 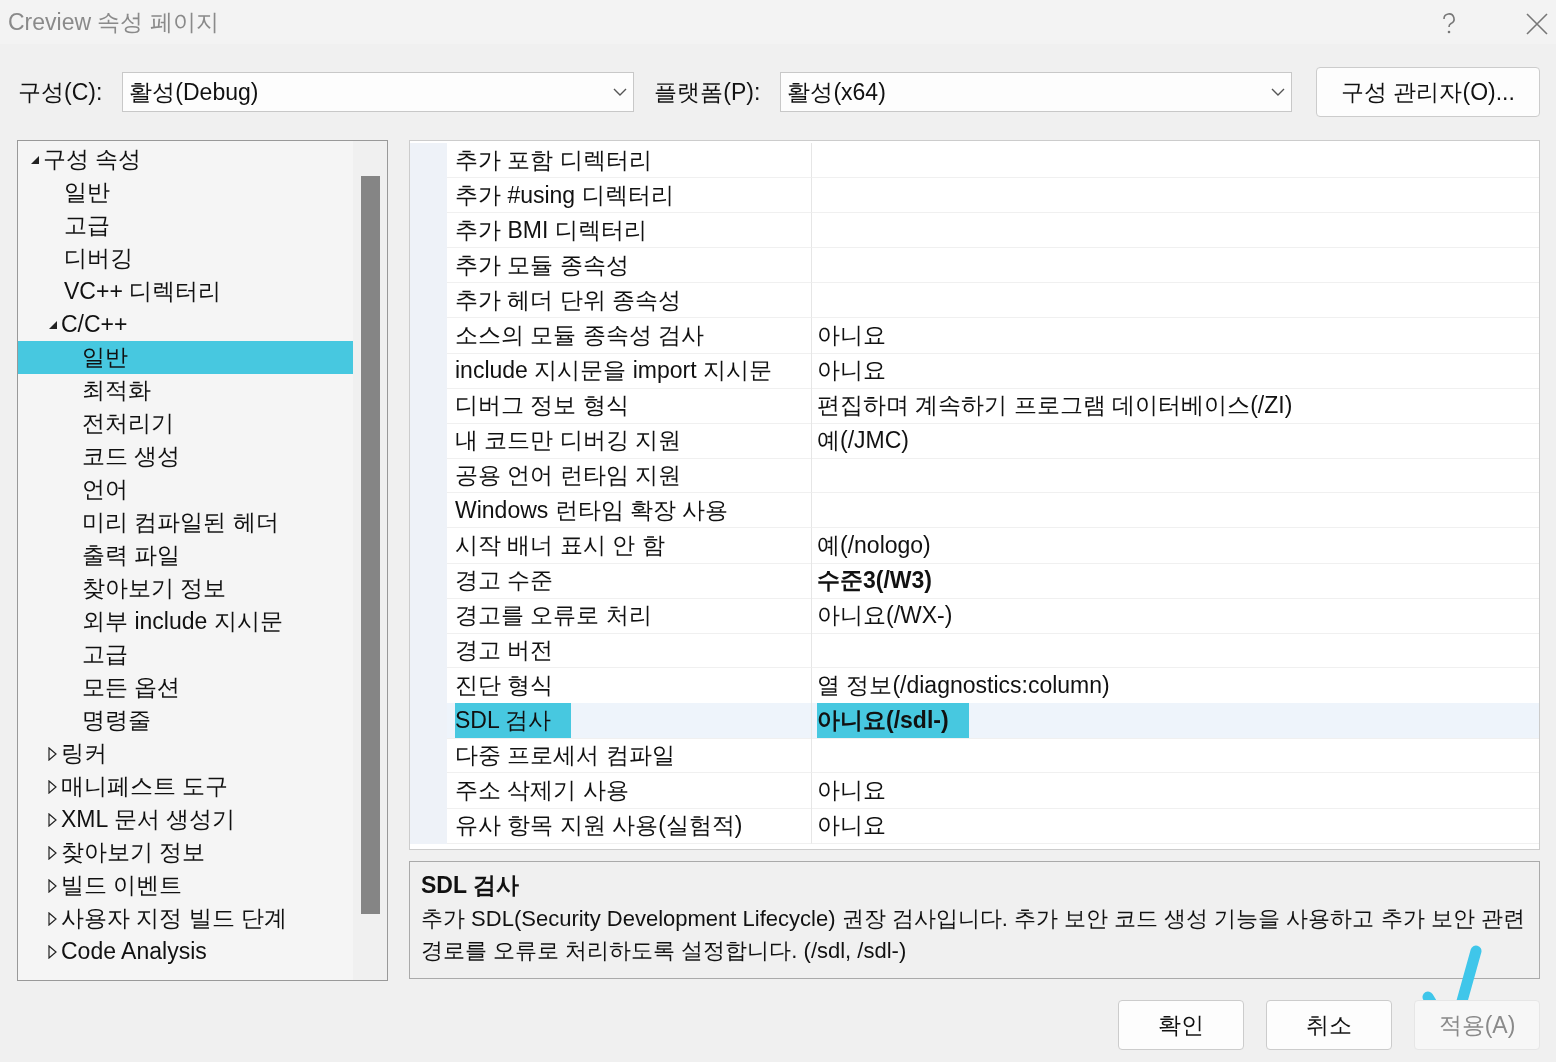 What do you see at coordinates (613, 370) in the screenshot?
I see `property-name: include 지시문을 import 지시문` at bounding box center [613, 370].